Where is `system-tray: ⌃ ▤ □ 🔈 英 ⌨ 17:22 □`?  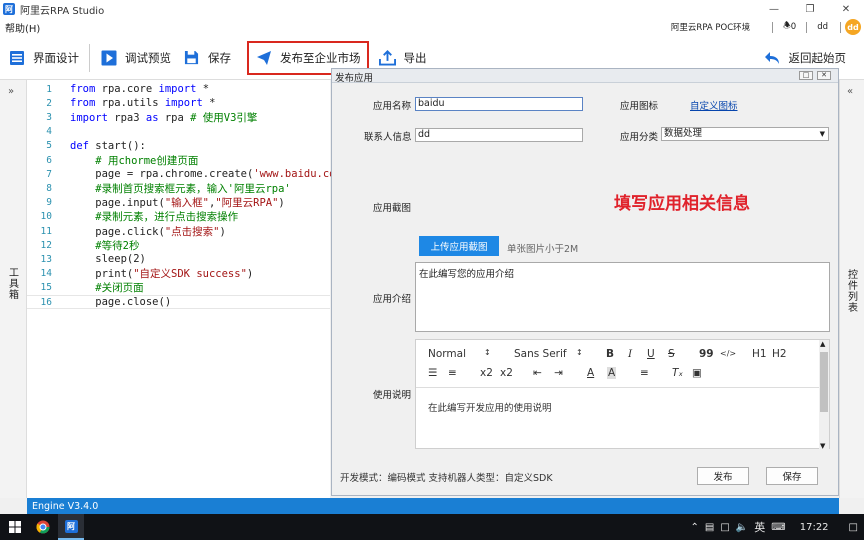 system-tray: ⌃ ▤ □ 🔈 英 ⌨ 17:22 □ is located at coordinates (777, 527).